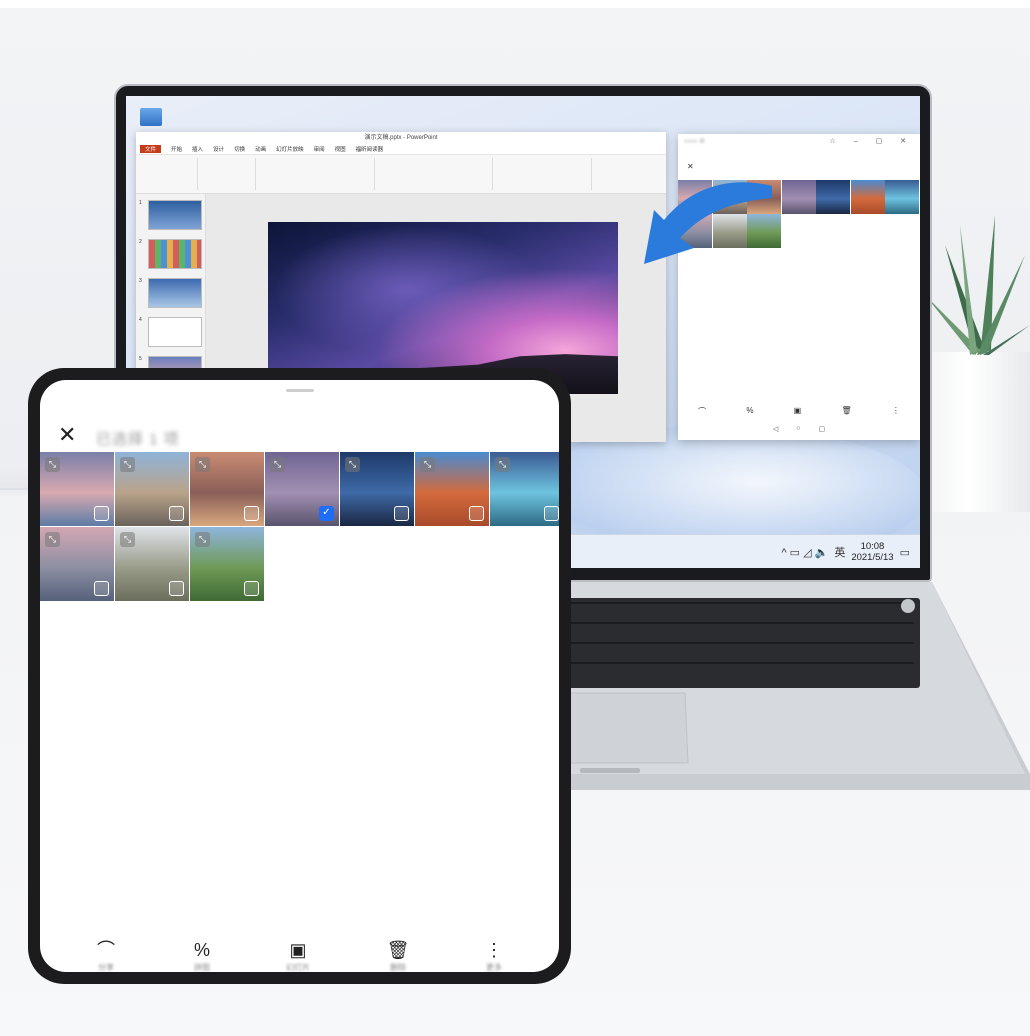 Image resolution: width=1030 pixels, height=1036 pixels. Describe the element at coordinates (775, 429) in the screenshot. I see `back-icon: ◁` at that location.